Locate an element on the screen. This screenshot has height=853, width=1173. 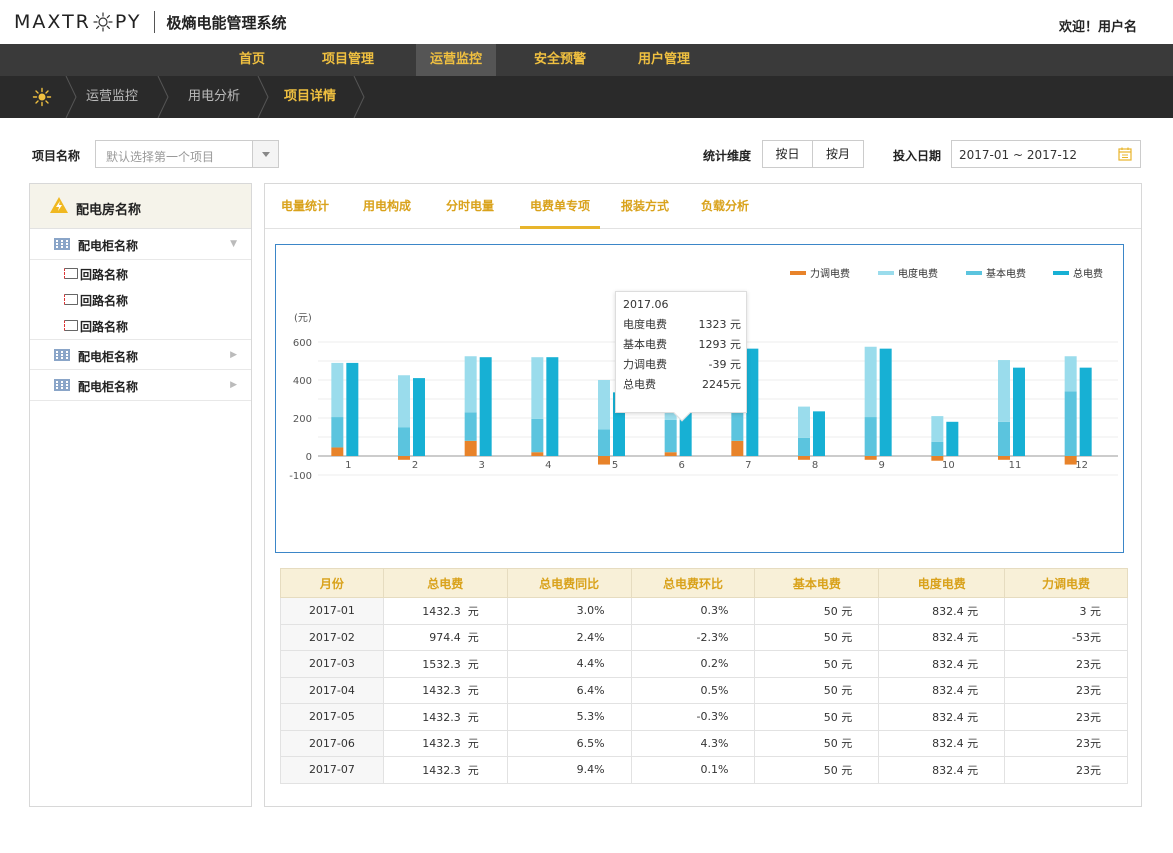
x-tick-label: 3 is located at coordinates (481, 465).